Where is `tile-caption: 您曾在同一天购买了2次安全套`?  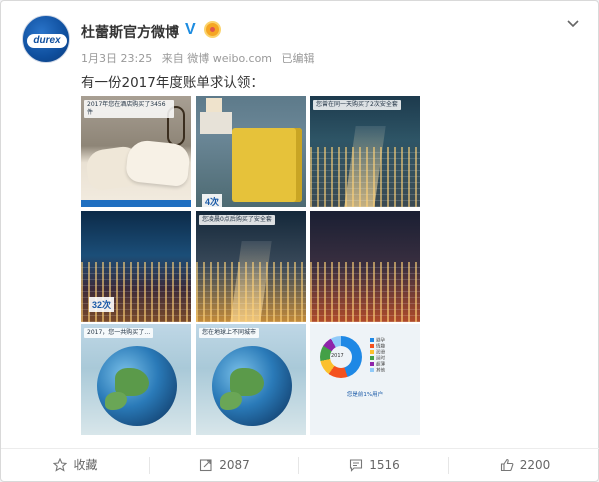
tile-caption: 您曾在同一天购买了2次安全套 is located at coordinates (357, 105).